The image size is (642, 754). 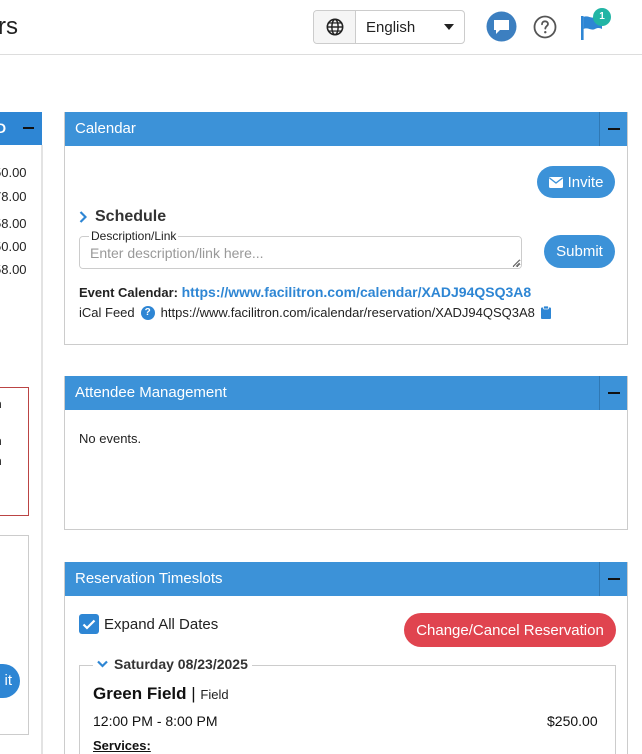 I want to click on day-toggle: Saturday 08/23/2025, so click(x=172, y=664).